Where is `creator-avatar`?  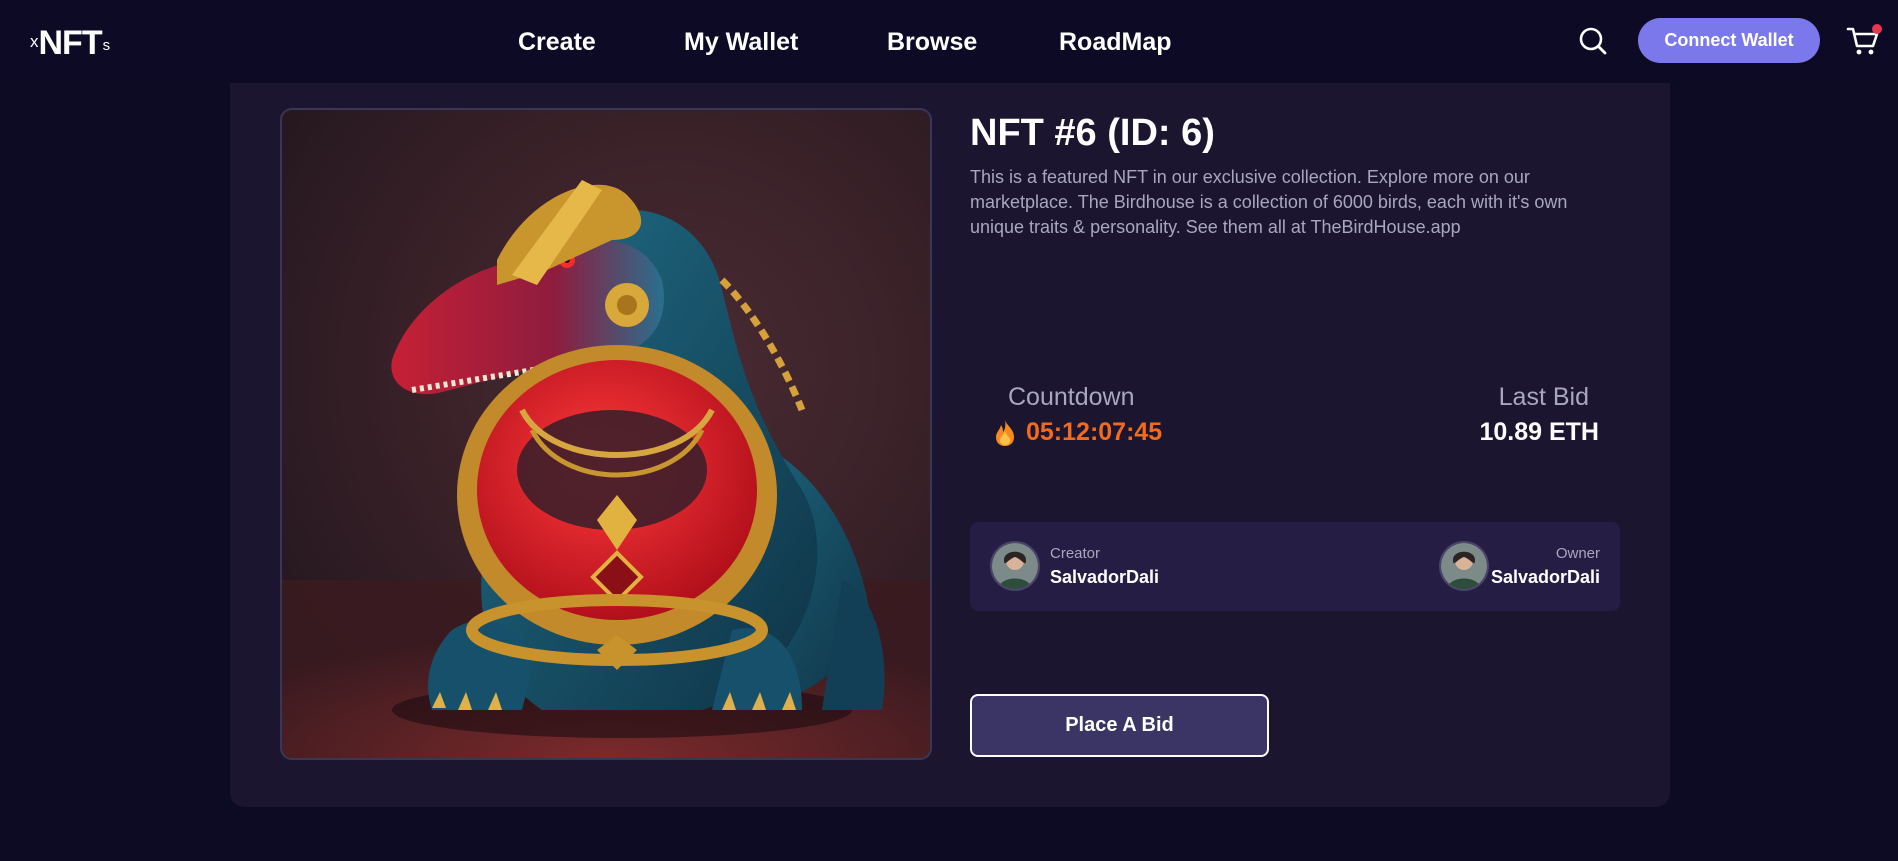
creator-avatar is located at coordinates (1015, 566).